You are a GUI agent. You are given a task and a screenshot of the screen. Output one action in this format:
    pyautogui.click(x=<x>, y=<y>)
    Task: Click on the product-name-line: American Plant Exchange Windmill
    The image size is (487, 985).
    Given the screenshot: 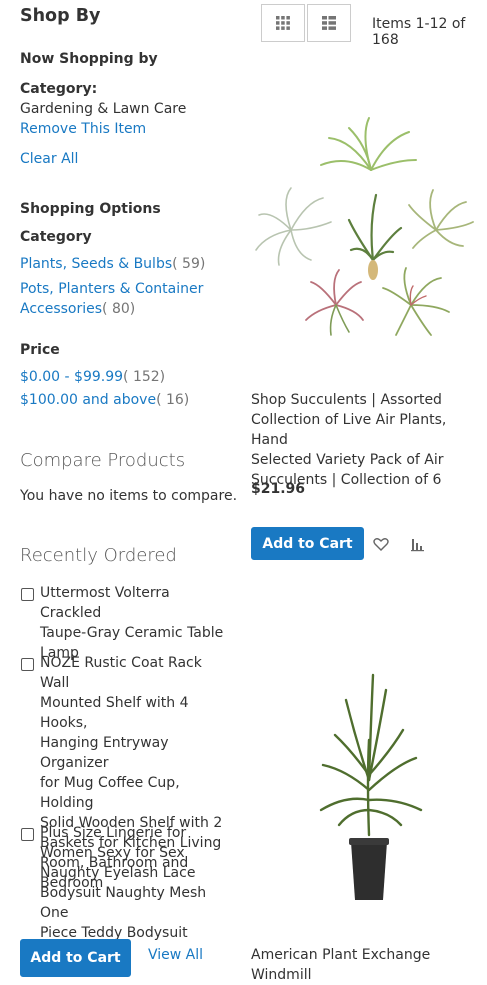 What is the action you would take?
    pyautogui.click(x=341, y=965)
    